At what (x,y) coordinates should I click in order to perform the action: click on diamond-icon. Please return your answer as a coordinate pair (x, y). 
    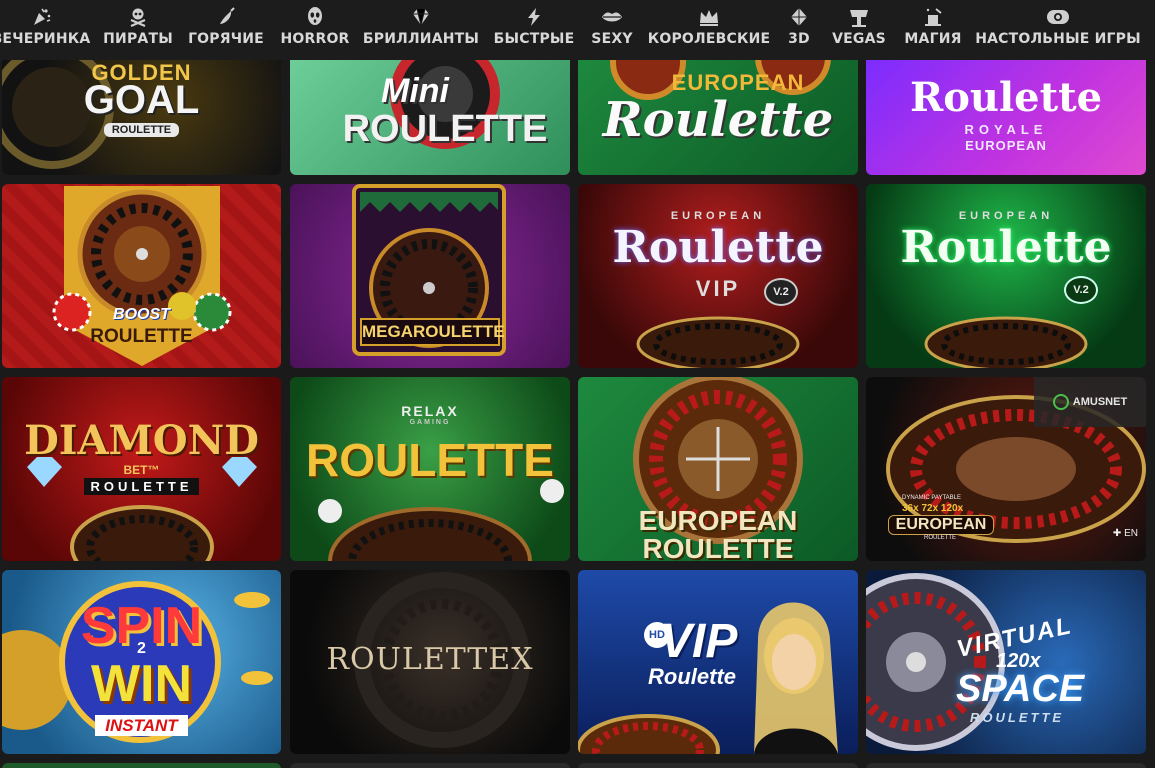
    Looking at the image, I should click on (421, 17).